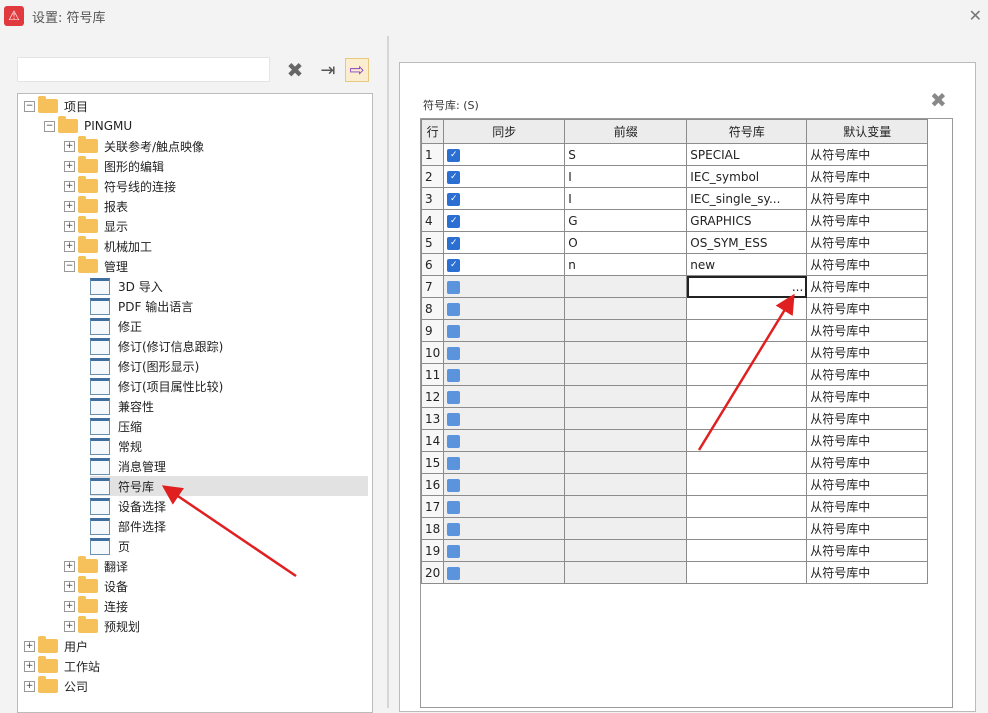 The height and width of the screenshot is (713, 988). Describe the element at coordinates (122, 406) in the screenshot. I see `tree-item: 兼容性` at that location.